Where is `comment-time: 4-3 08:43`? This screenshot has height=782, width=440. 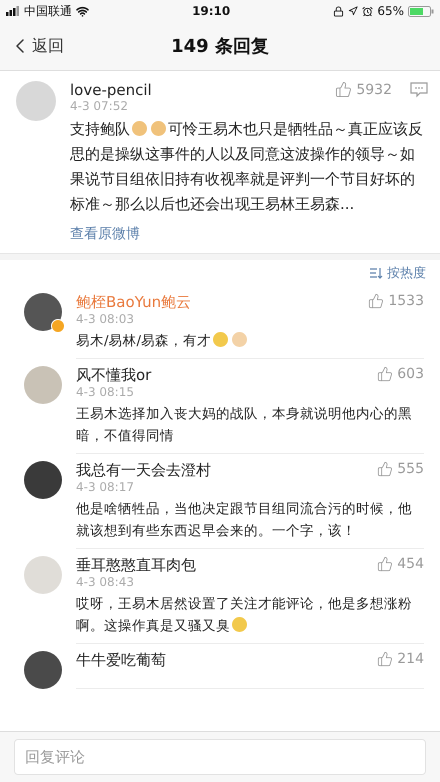 comment-time: 4-3 08:43 is located at coordinates (105, 582).